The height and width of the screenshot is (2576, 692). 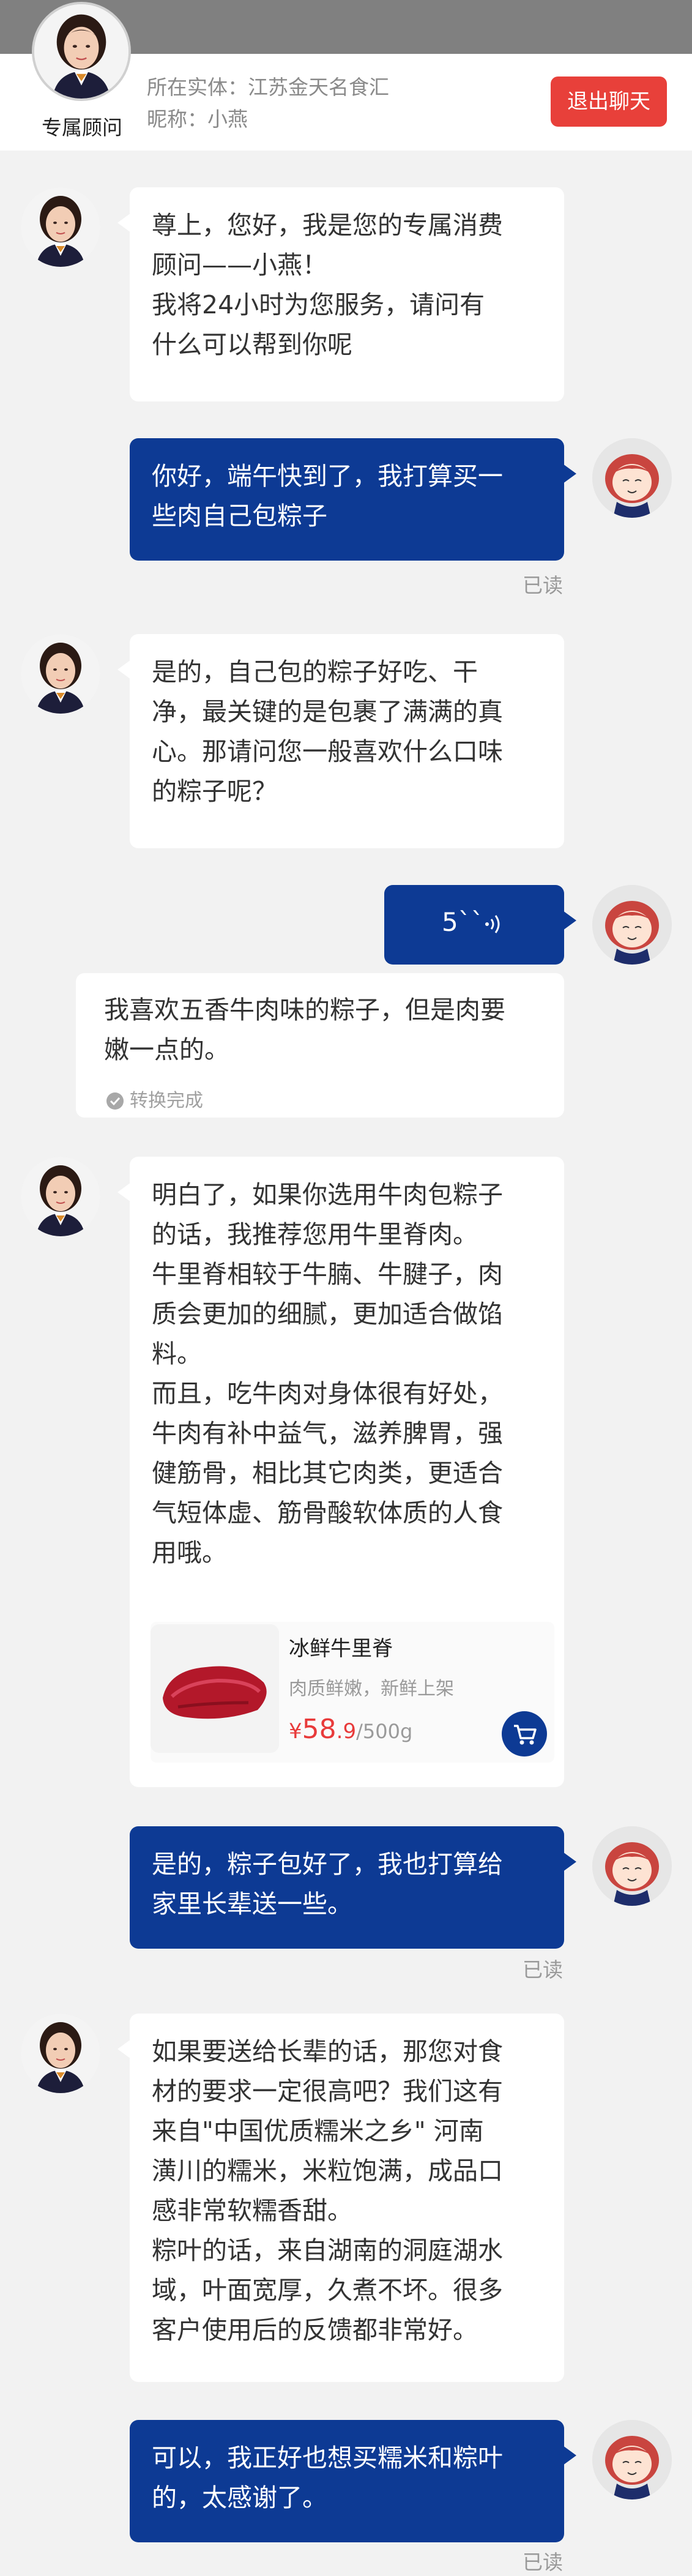 I want to click on product-name: 冰鲜牛里脊, so click(x=341, y=1649).